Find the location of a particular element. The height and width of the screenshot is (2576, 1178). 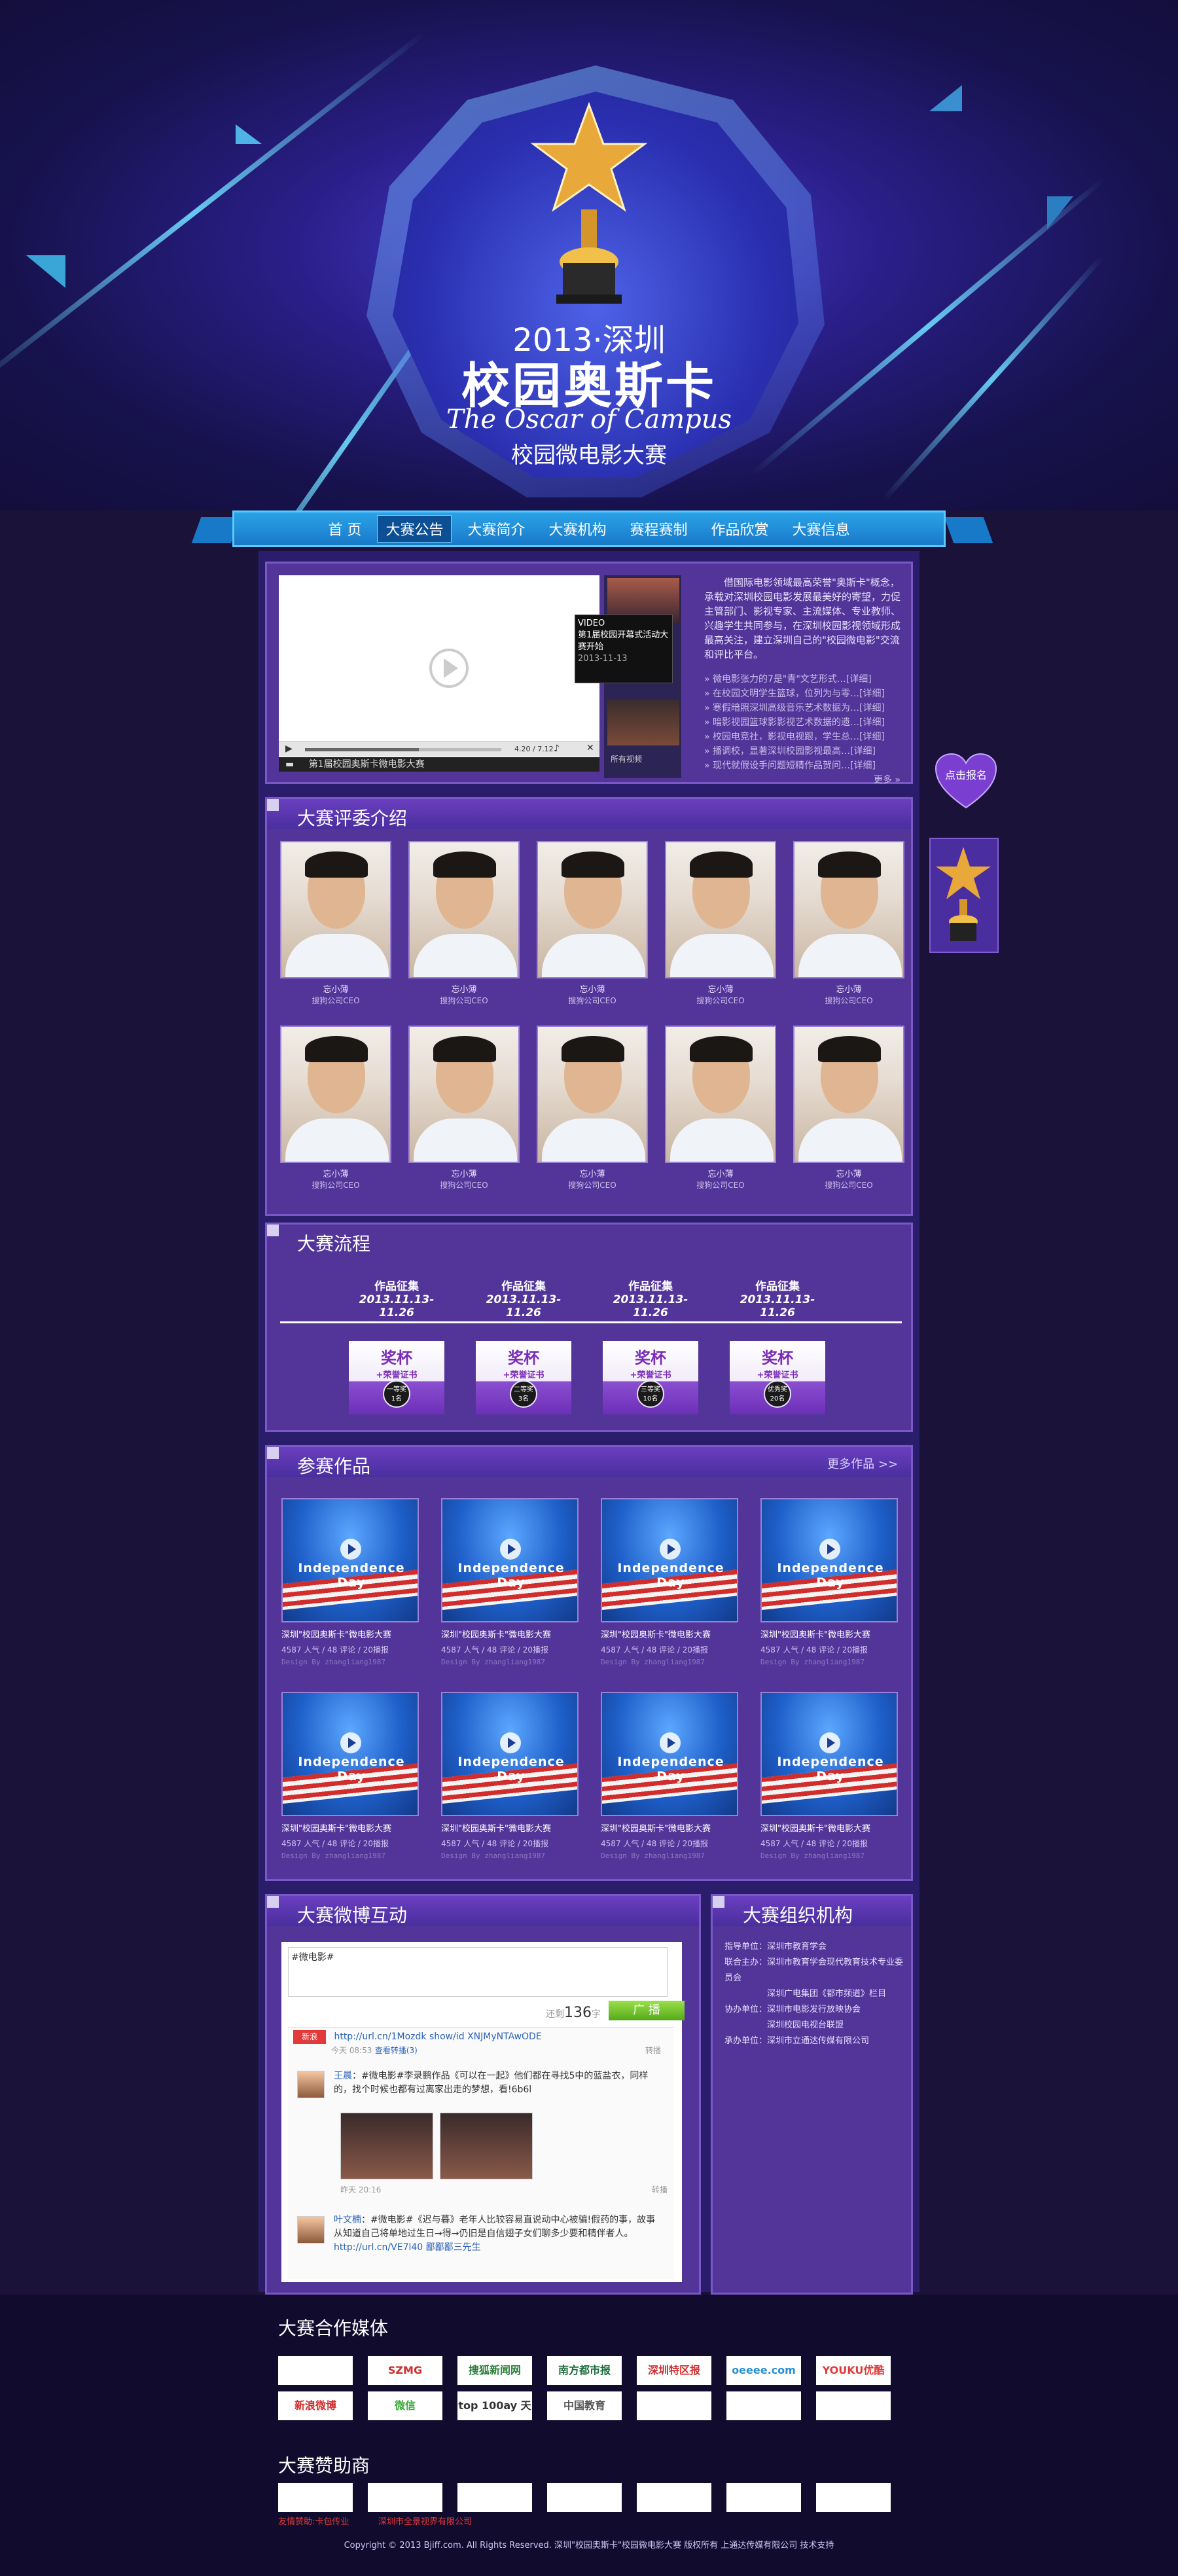

nav-home: 首 页 is located at coordinates (344, 529).